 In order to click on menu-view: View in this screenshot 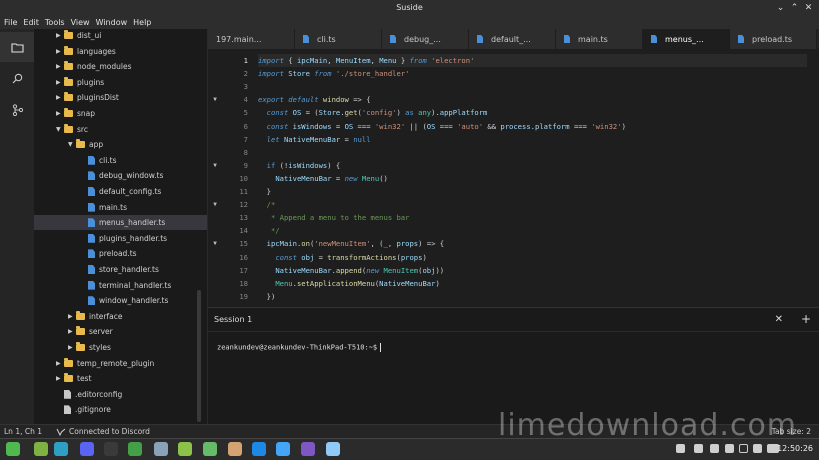, I will do `click(80, 22)`.